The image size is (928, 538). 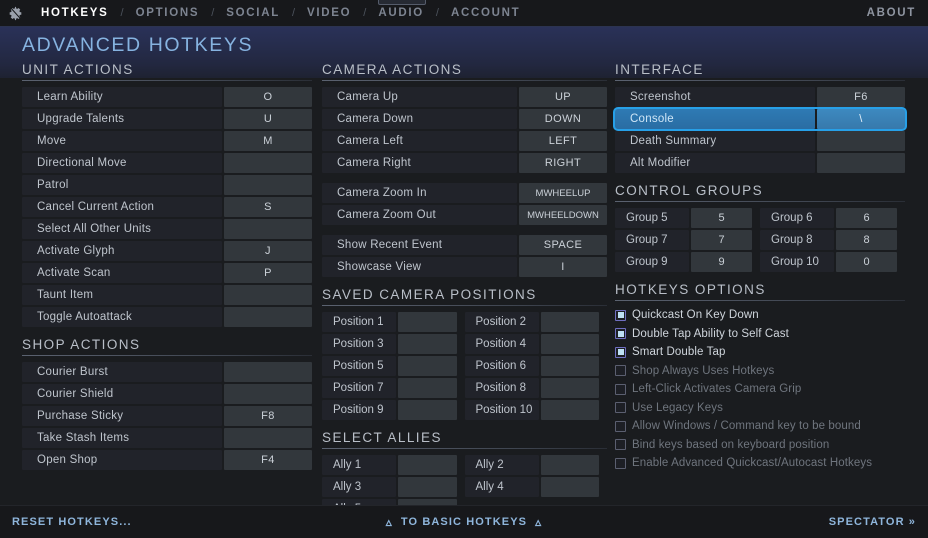 I want to click on checkbox-double-tap-ability-to-self-cast, so click(x=620, y=334).